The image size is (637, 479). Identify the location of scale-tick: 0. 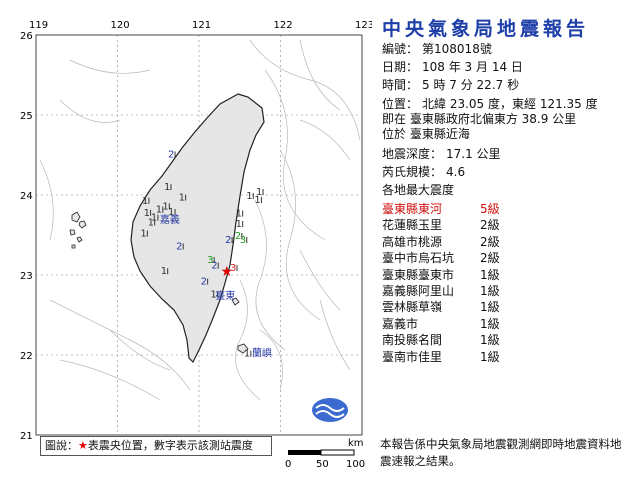
(288, 464).